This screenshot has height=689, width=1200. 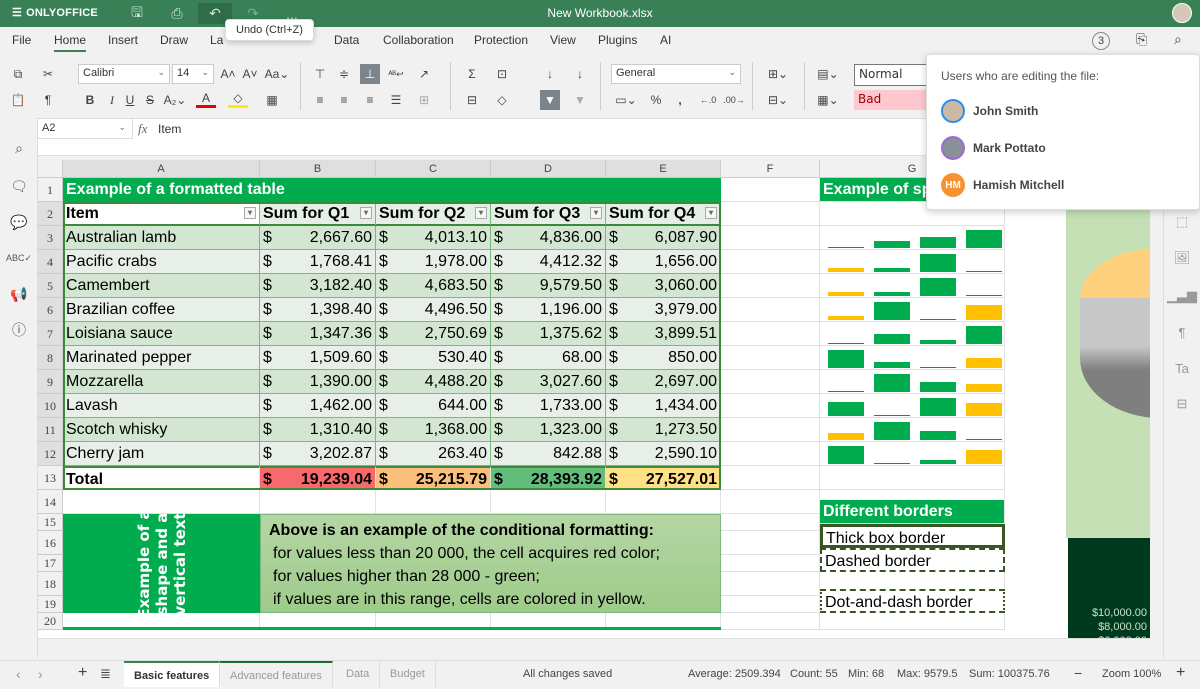 What do you see at coordinates (1180, 673) in the screenshot?
I see `zoom-in-icon: +` at bounding box center [1180, 673].